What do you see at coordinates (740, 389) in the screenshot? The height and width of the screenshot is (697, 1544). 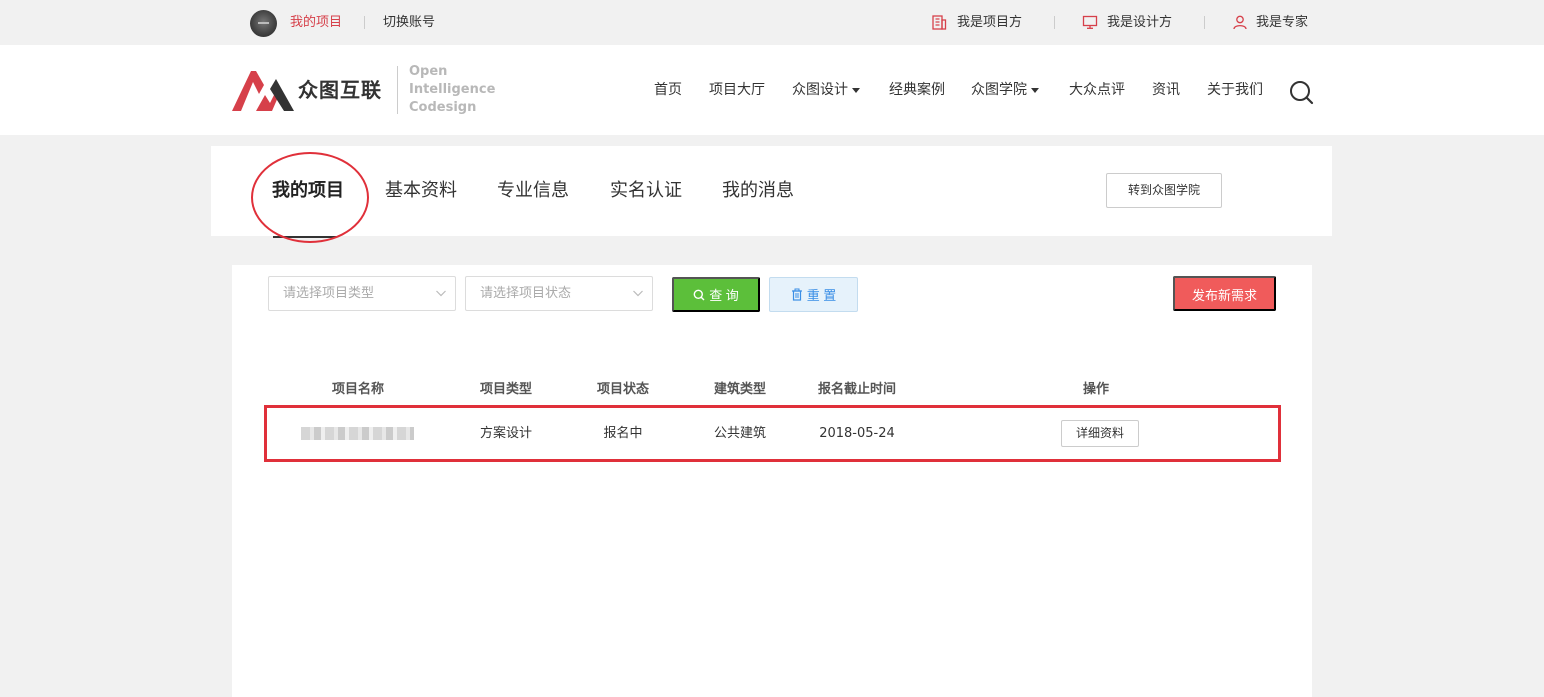 I see `column-header-building-type: 建筑类型` at bounding box center [740, 389].